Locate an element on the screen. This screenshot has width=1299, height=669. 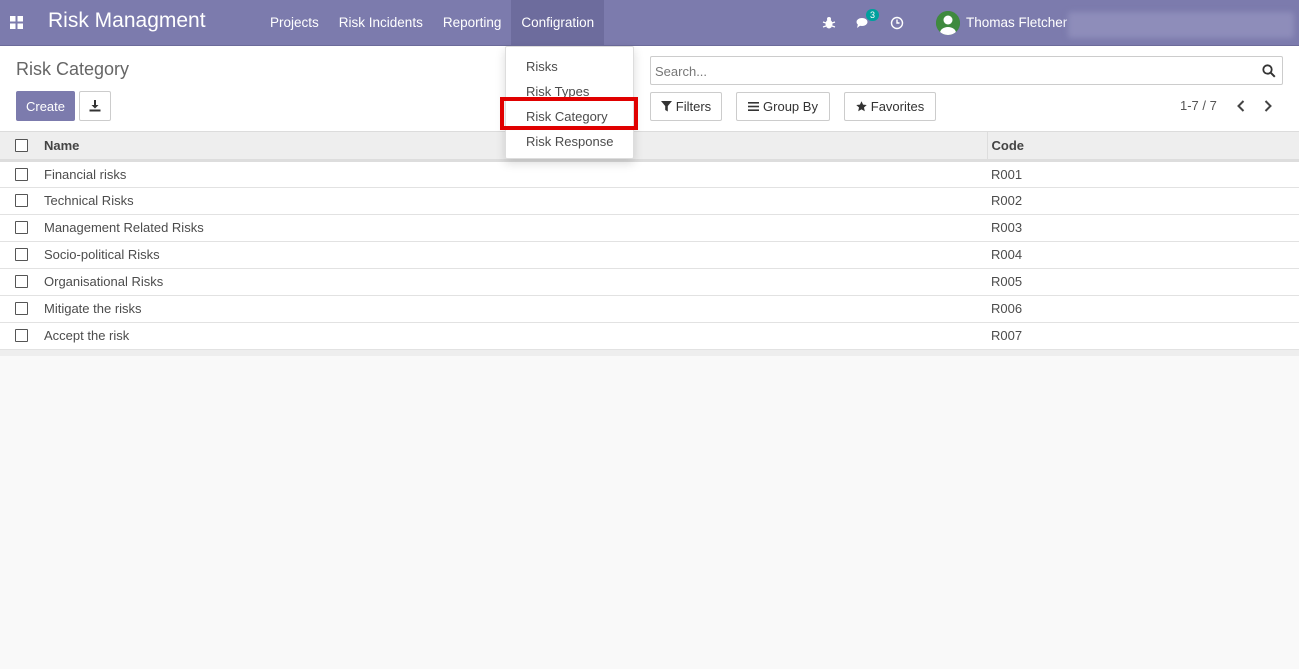
search-icon is located at coordinates (1269, 71).